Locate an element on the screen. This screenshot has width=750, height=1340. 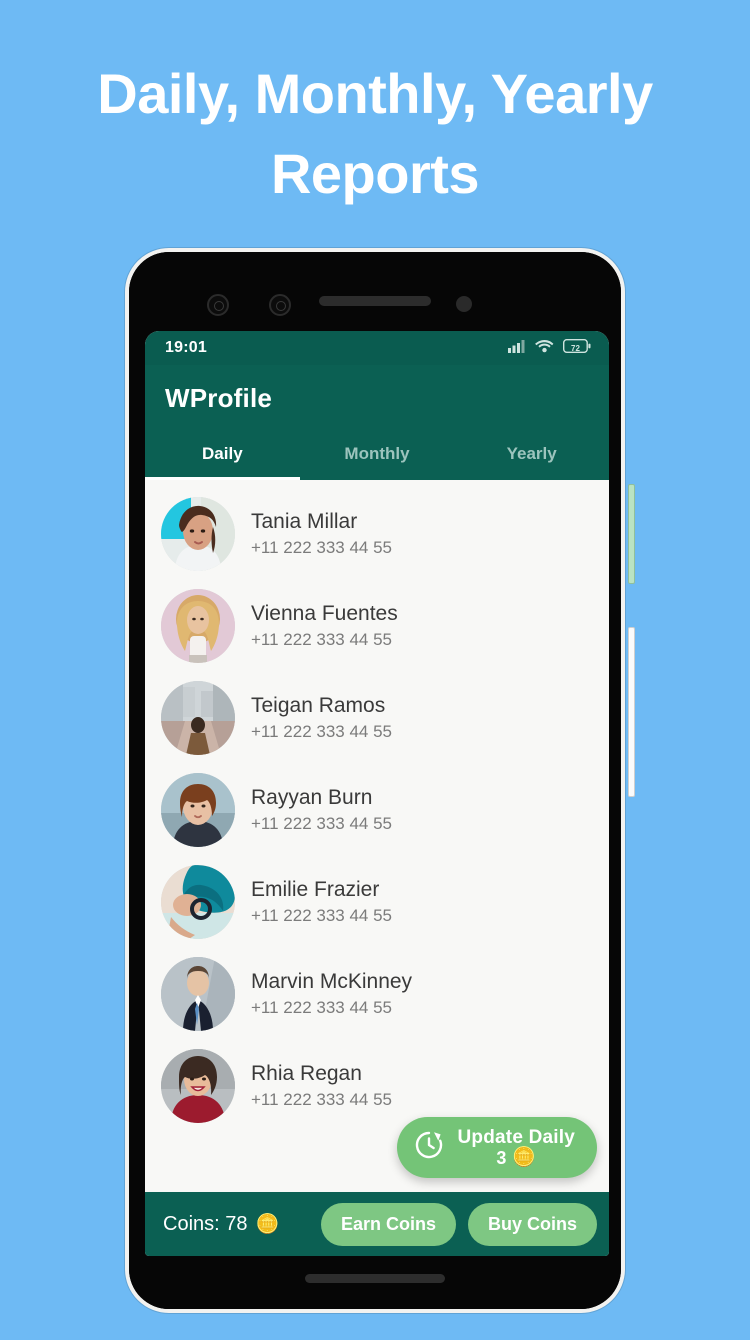
front-camera-icon is located at coordinates (218, 305).